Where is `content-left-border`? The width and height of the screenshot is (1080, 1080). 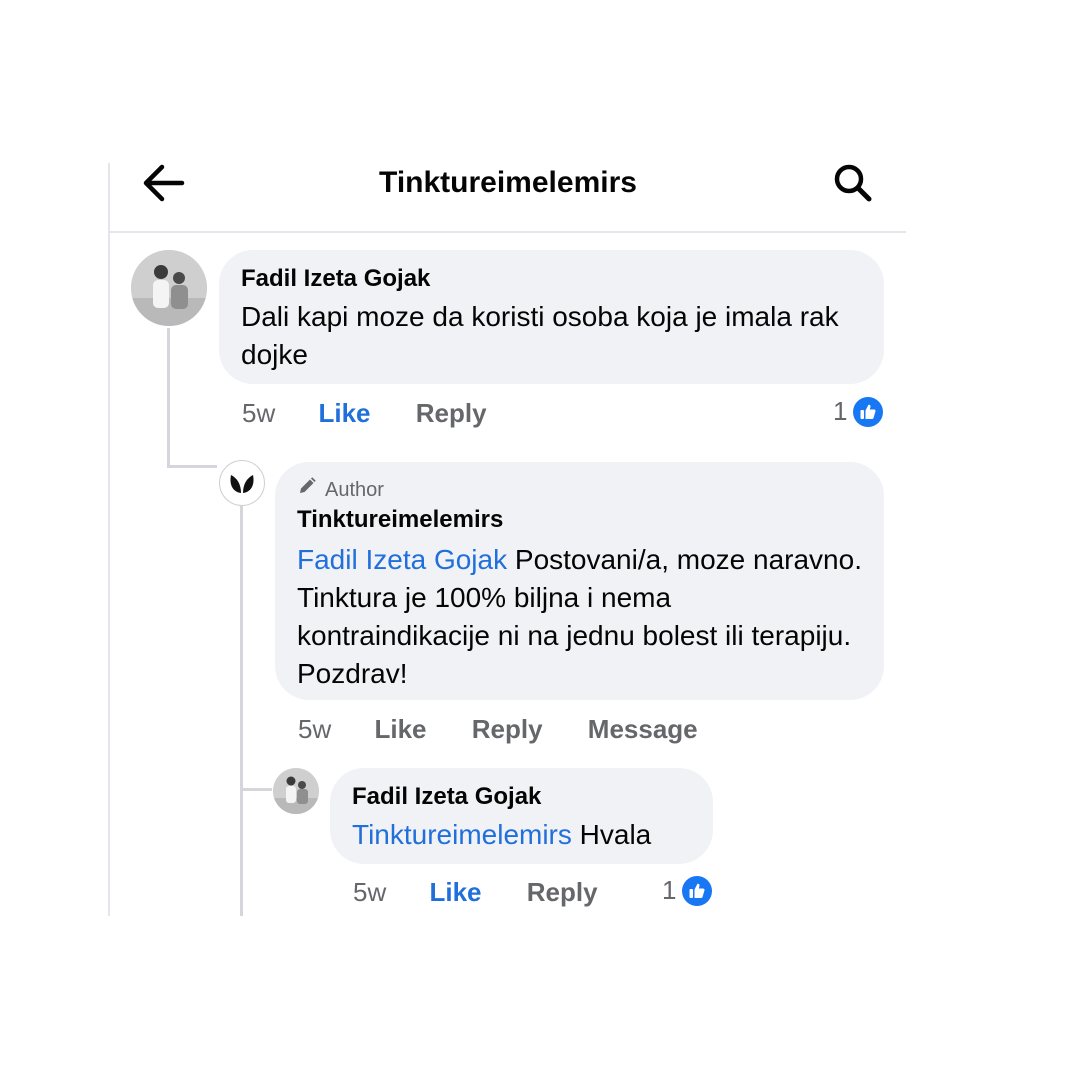
content-left-border is located at coordinates (109, 539).